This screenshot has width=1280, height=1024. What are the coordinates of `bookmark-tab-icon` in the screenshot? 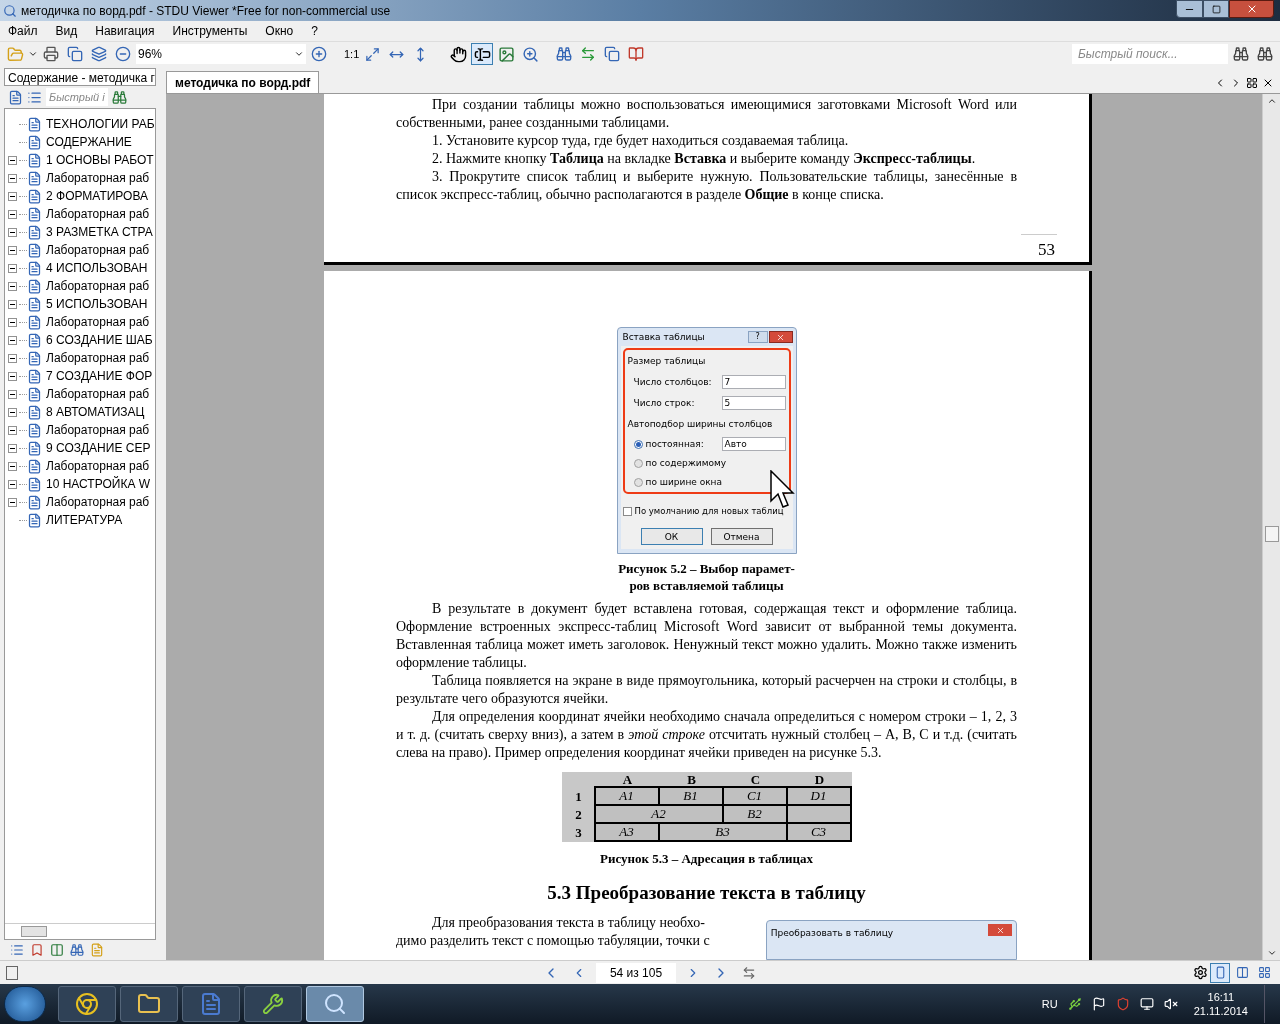 It's located at (37, 950).